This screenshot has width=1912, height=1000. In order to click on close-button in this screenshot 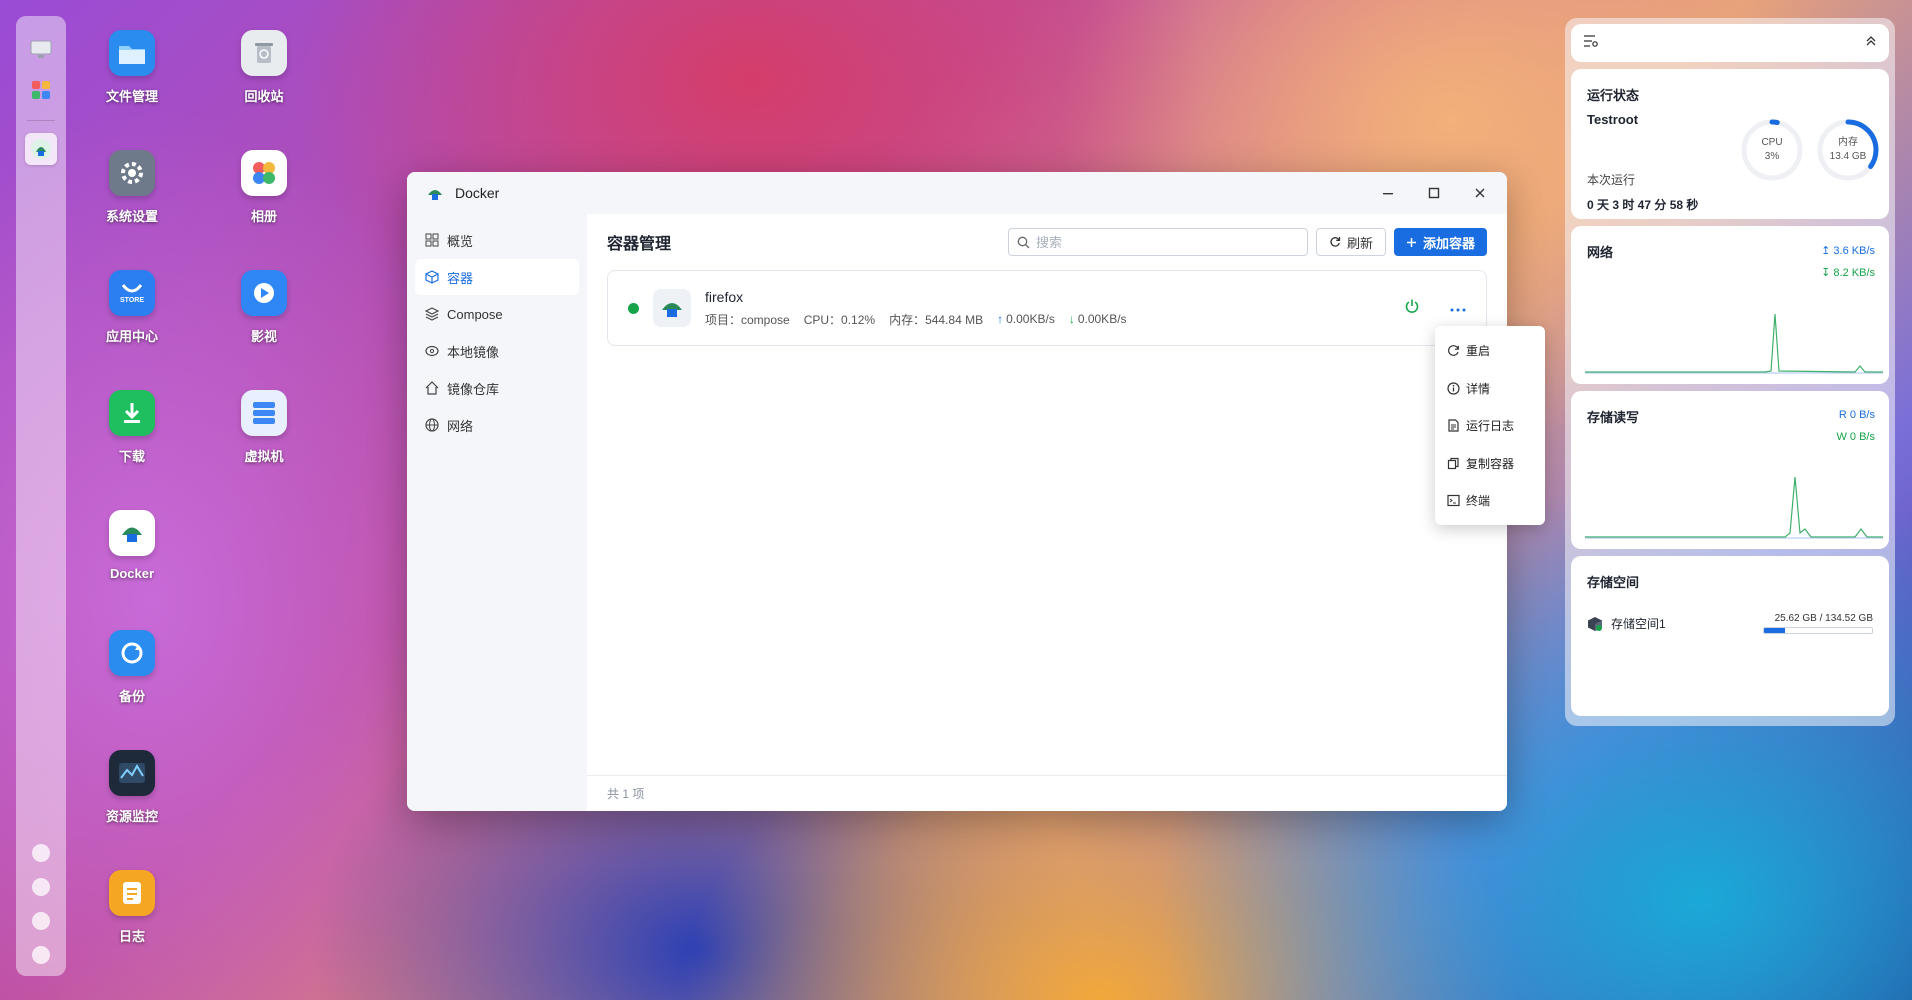, I will do `click(1480, 193)`.